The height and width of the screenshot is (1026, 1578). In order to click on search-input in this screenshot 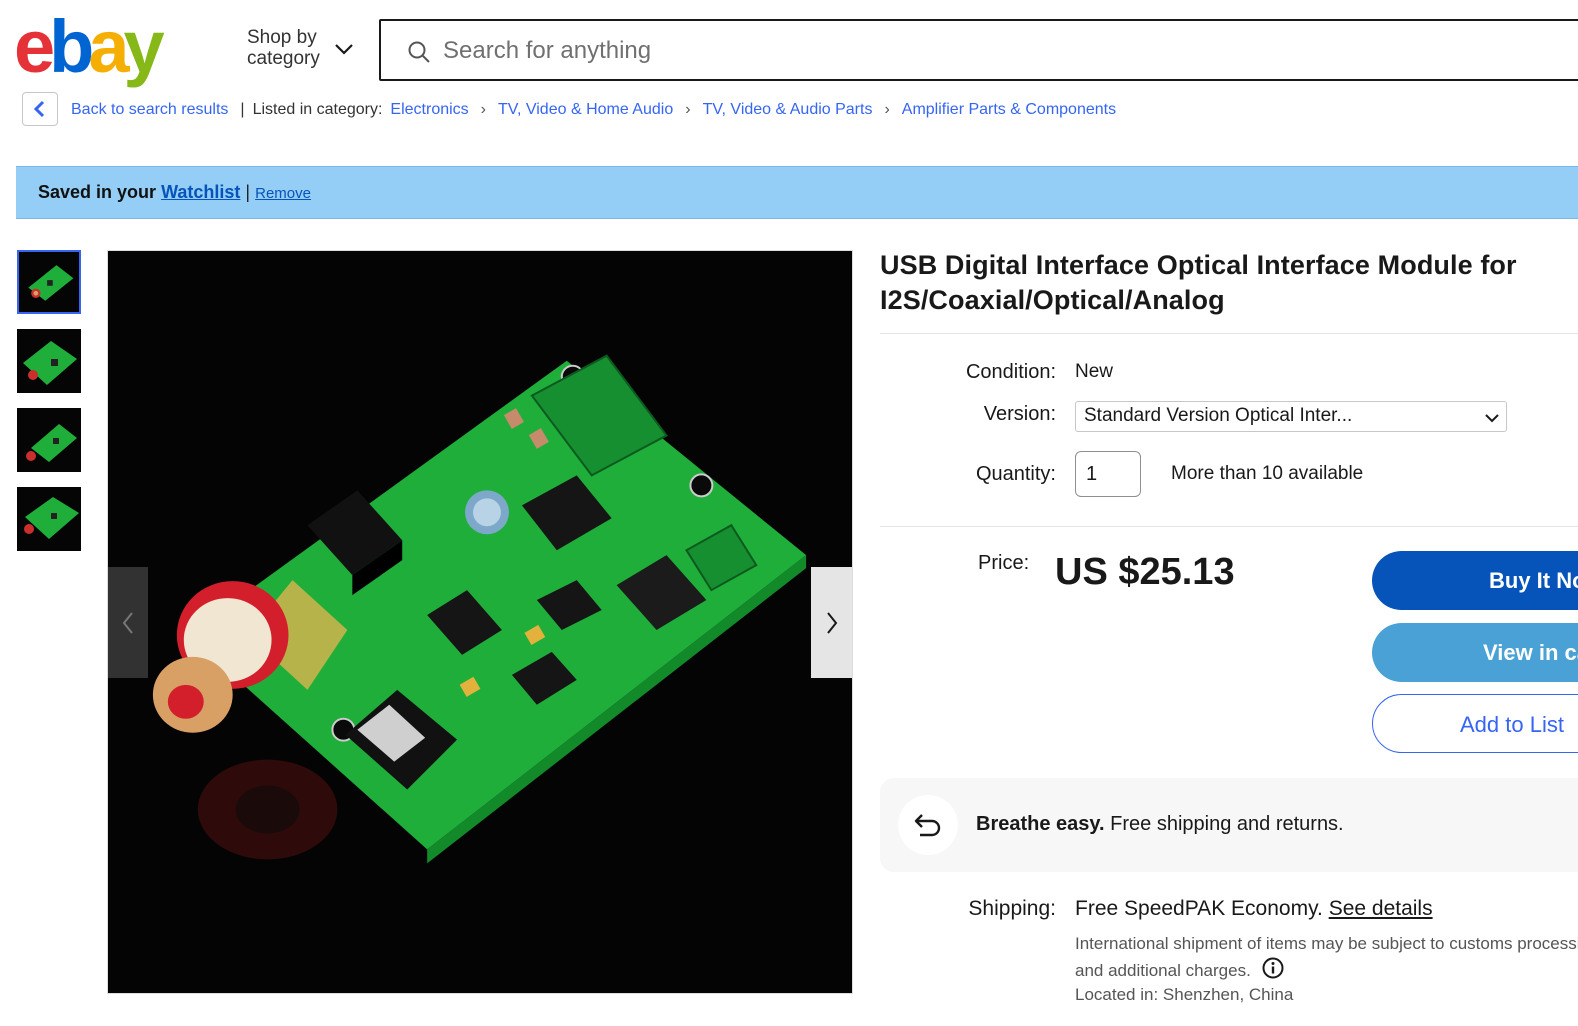, I will do `click(893, 51)`.